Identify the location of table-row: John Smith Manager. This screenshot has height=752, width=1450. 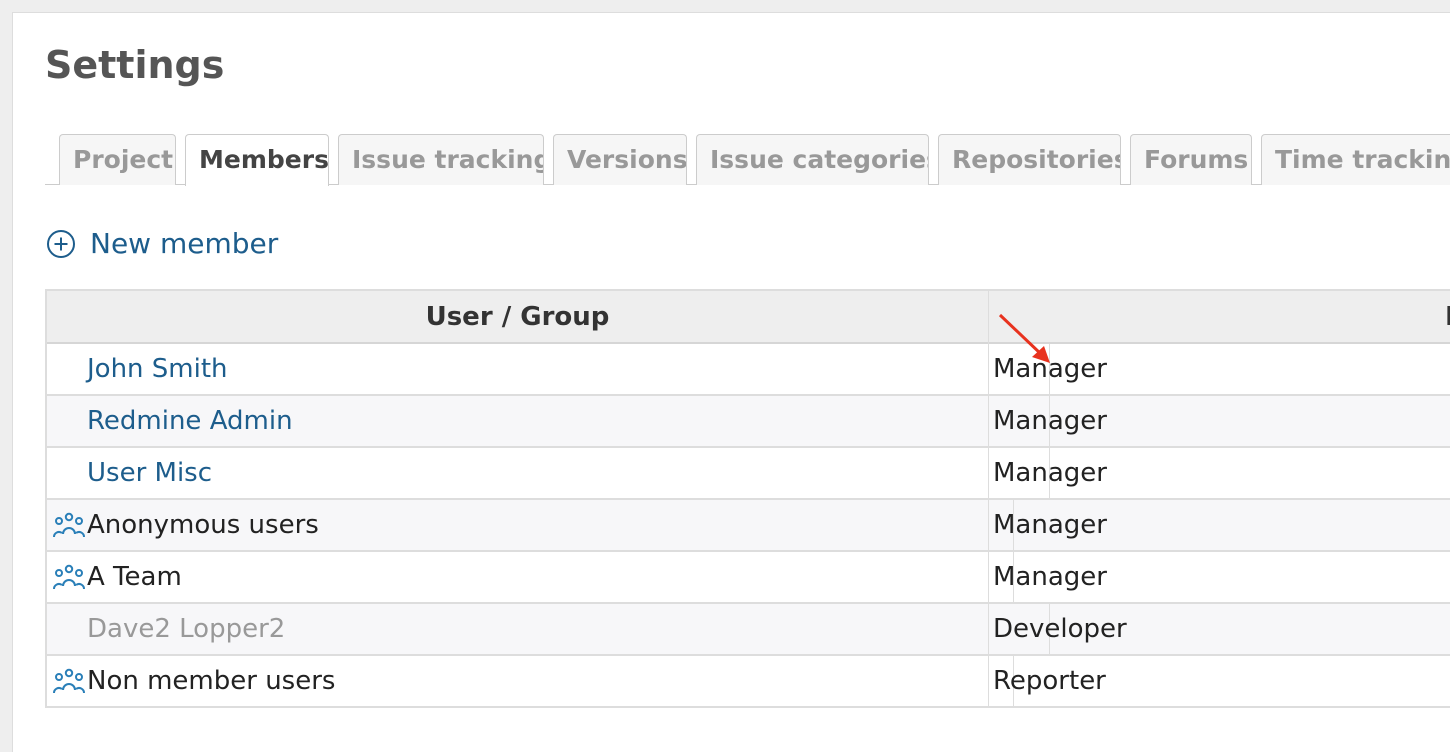
(748, 370).